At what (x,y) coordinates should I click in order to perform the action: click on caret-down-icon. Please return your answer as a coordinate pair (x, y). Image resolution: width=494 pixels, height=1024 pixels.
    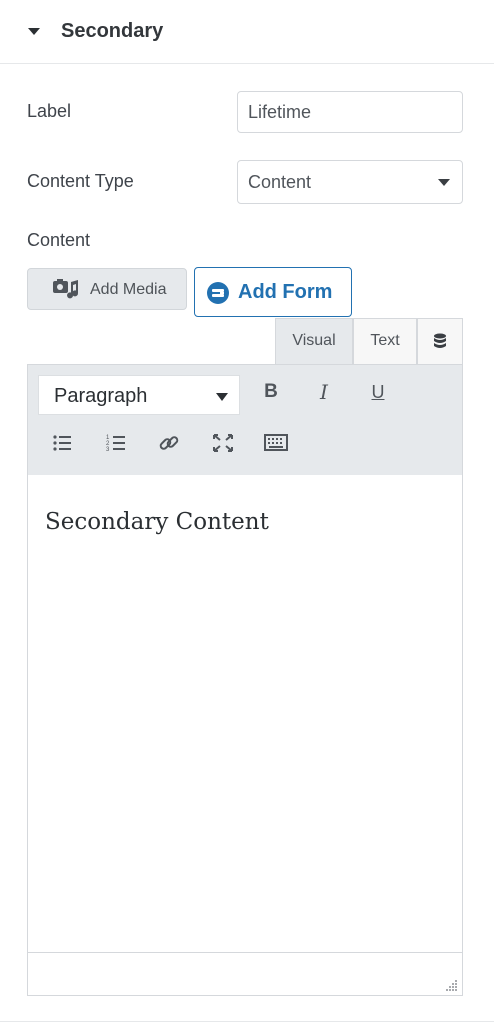
    Looking at the image, I should click on (34, 31).